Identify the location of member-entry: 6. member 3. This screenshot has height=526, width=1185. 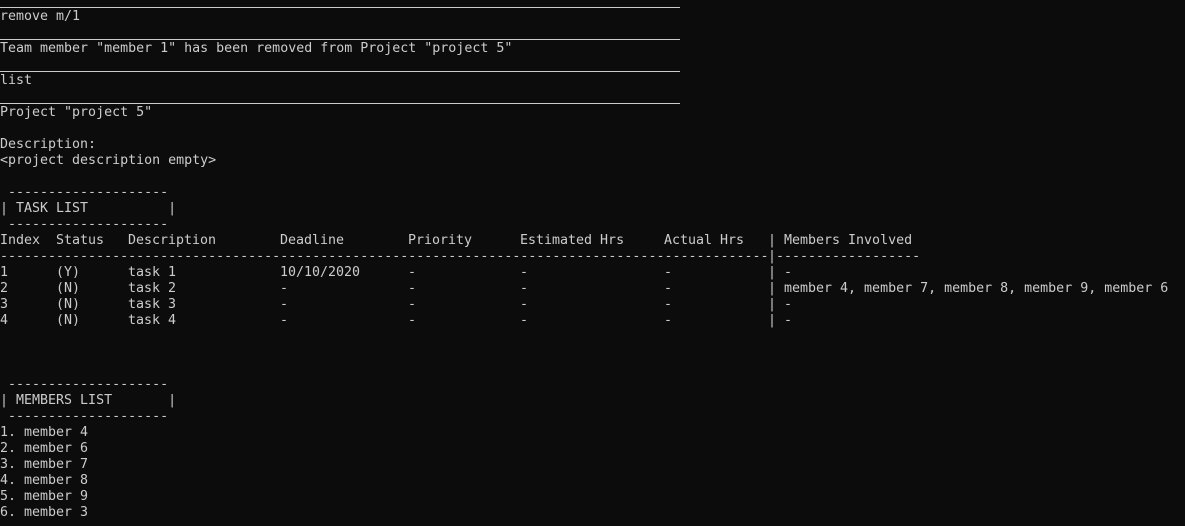
(44, 512).